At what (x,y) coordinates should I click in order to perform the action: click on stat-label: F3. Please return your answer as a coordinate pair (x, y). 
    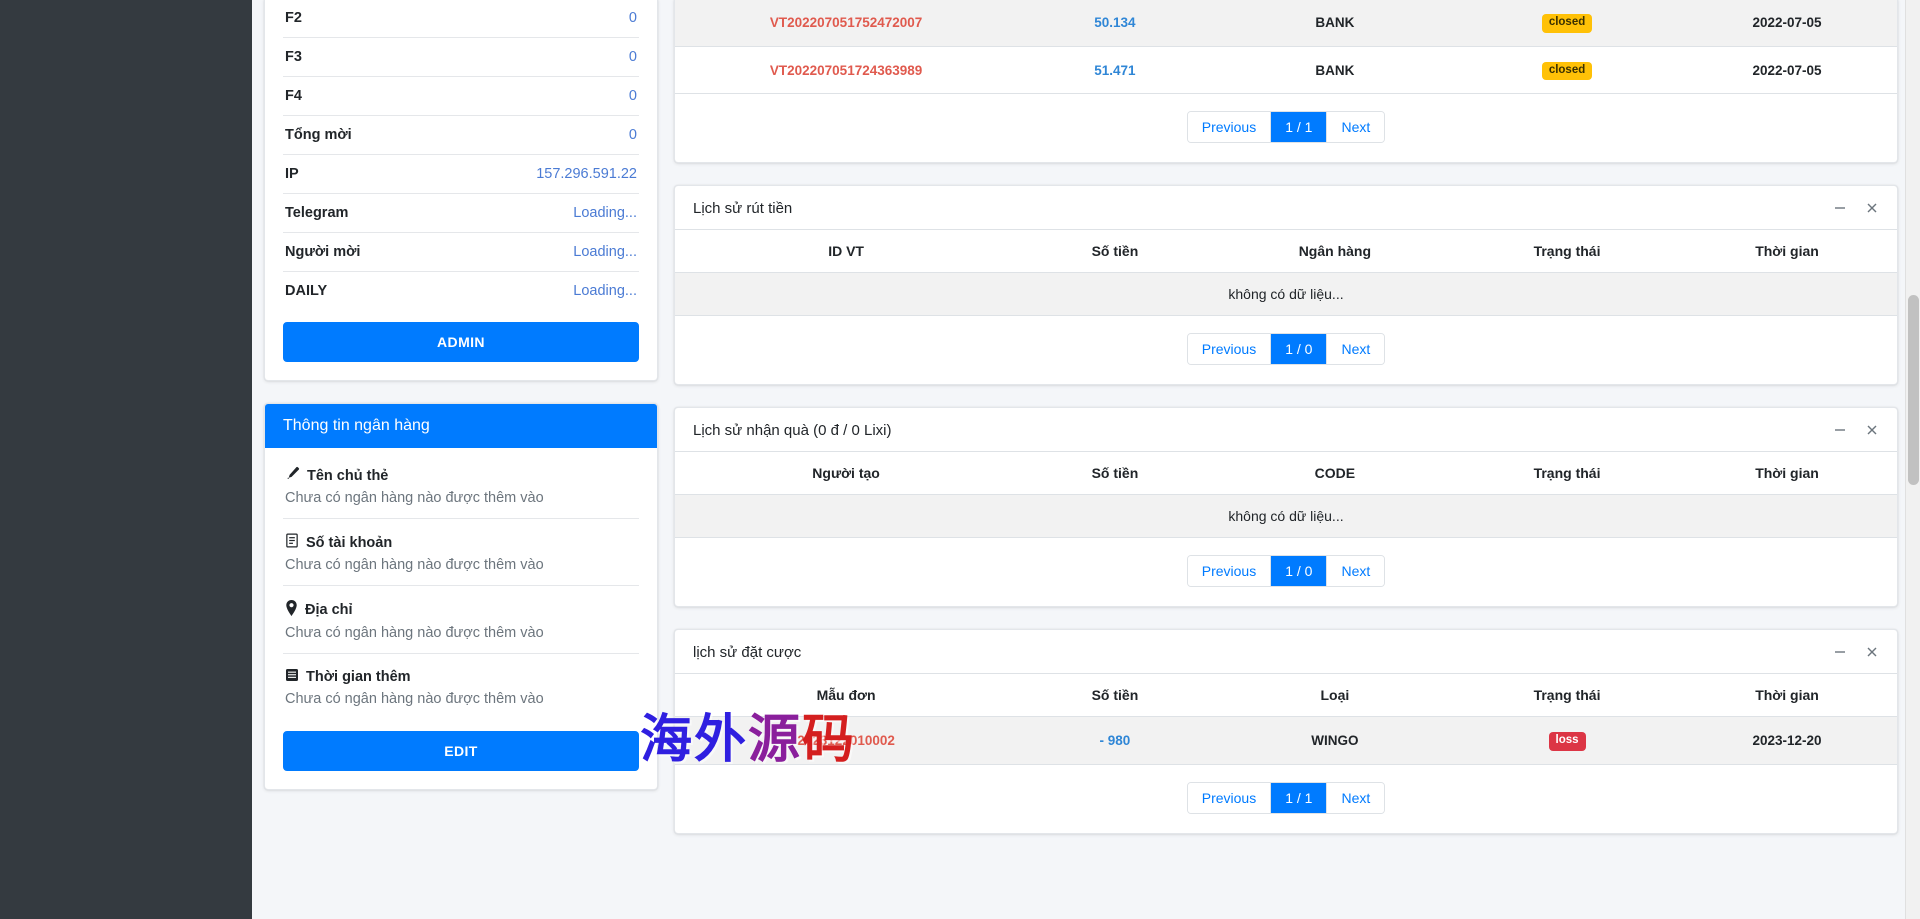
    Looking at the image, I should click on (293, 57).